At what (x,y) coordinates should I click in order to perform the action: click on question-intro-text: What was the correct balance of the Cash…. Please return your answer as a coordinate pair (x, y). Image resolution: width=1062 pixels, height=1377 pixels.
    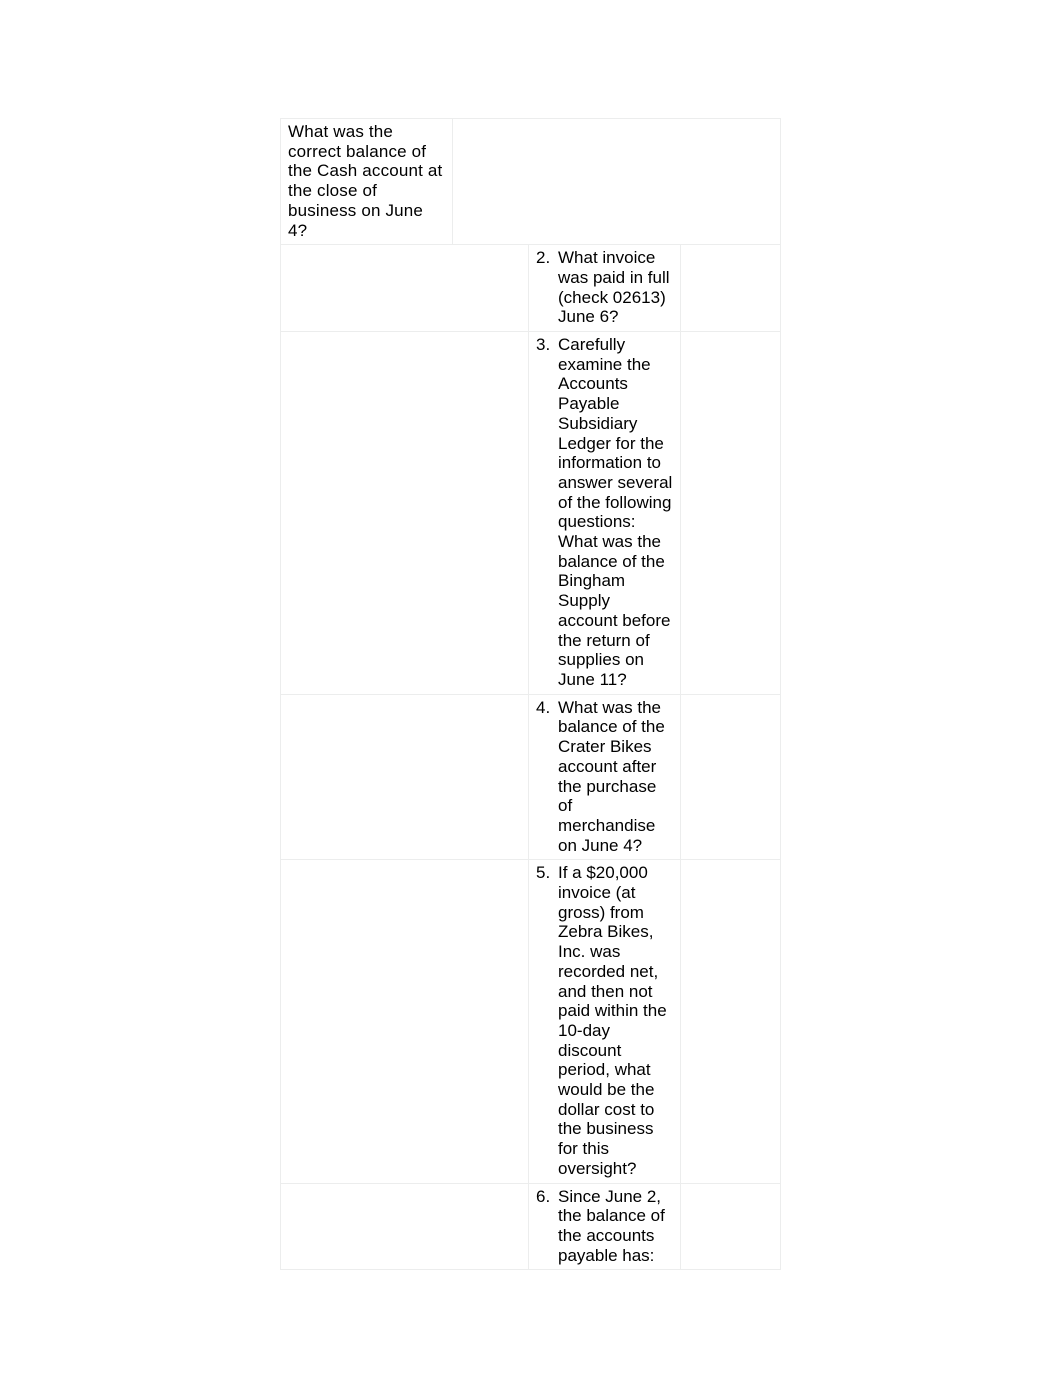
    Looking at the image, I should click on (365, 181).